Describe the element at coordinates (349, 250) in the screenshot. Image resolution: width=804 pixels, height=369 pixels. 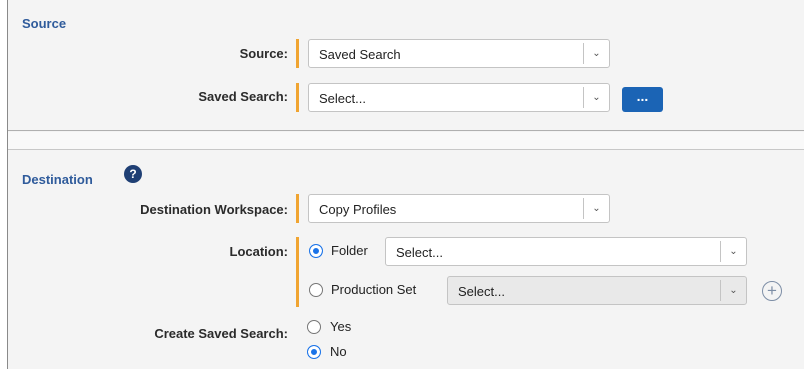
I see `folder-radio-label: Folder` at that location.